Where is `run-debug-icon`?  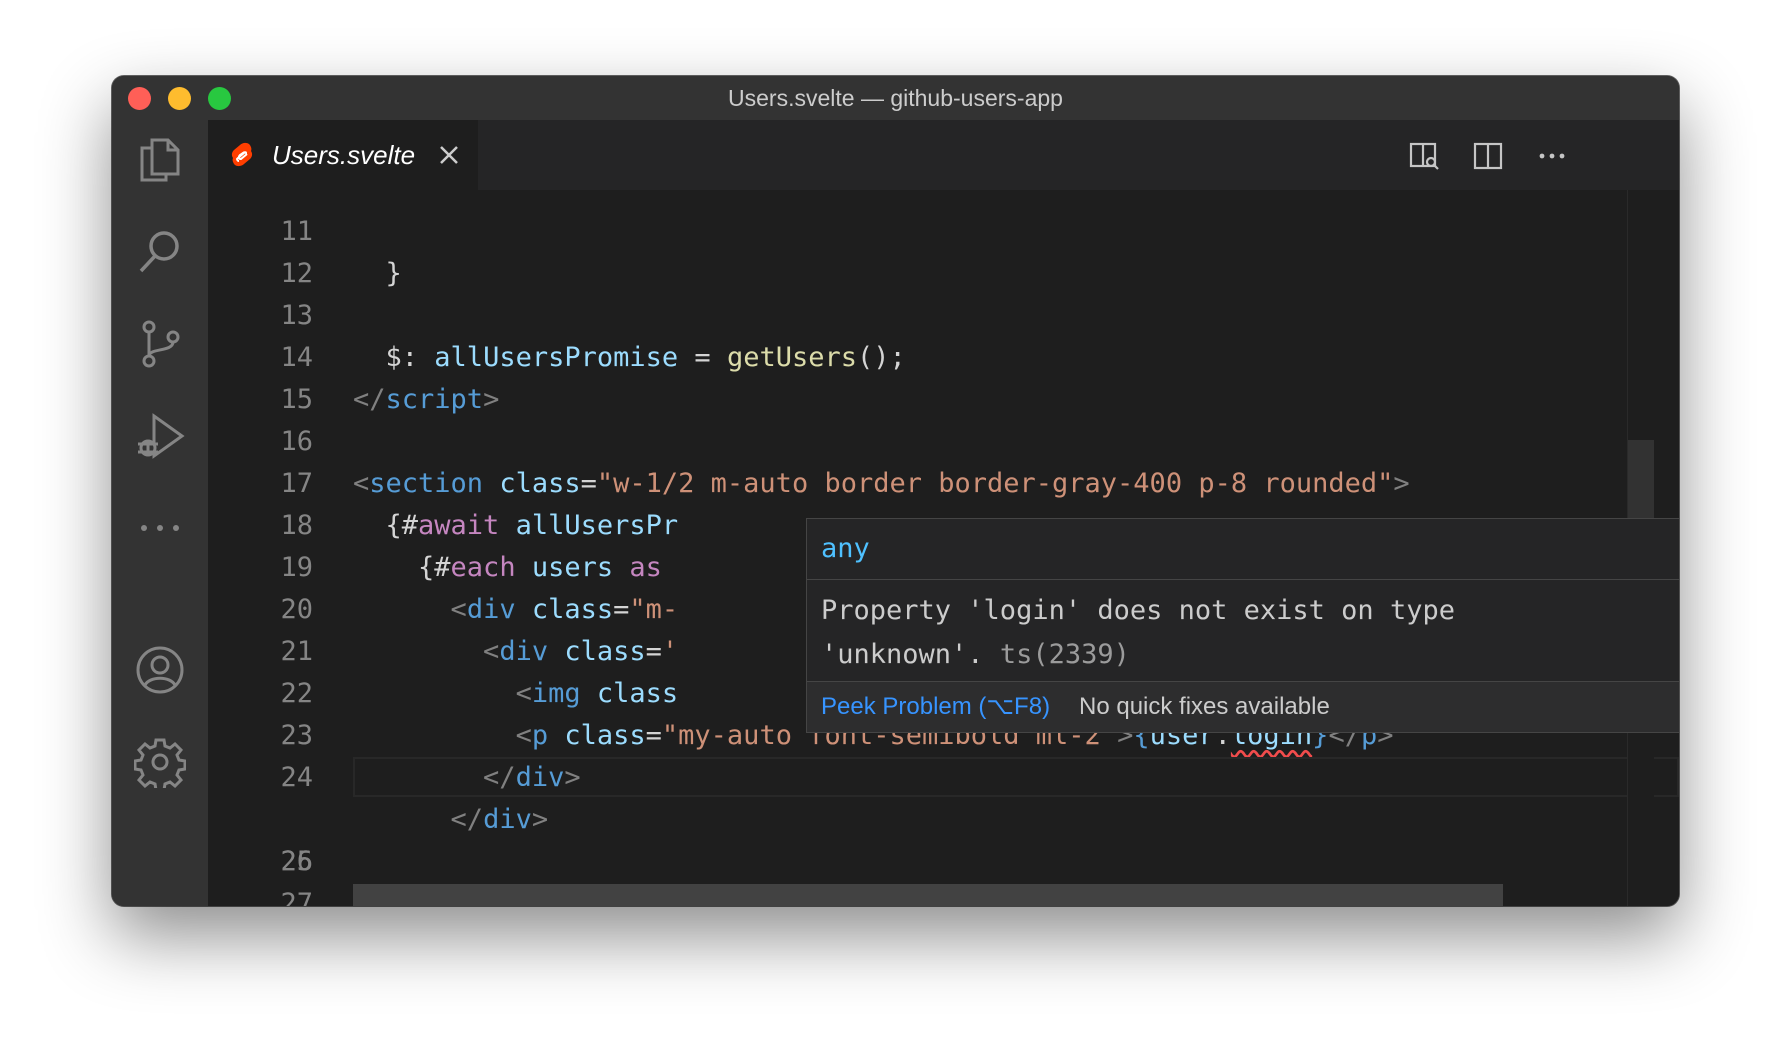
run-debug-icon is located at coordinates (160, 436).